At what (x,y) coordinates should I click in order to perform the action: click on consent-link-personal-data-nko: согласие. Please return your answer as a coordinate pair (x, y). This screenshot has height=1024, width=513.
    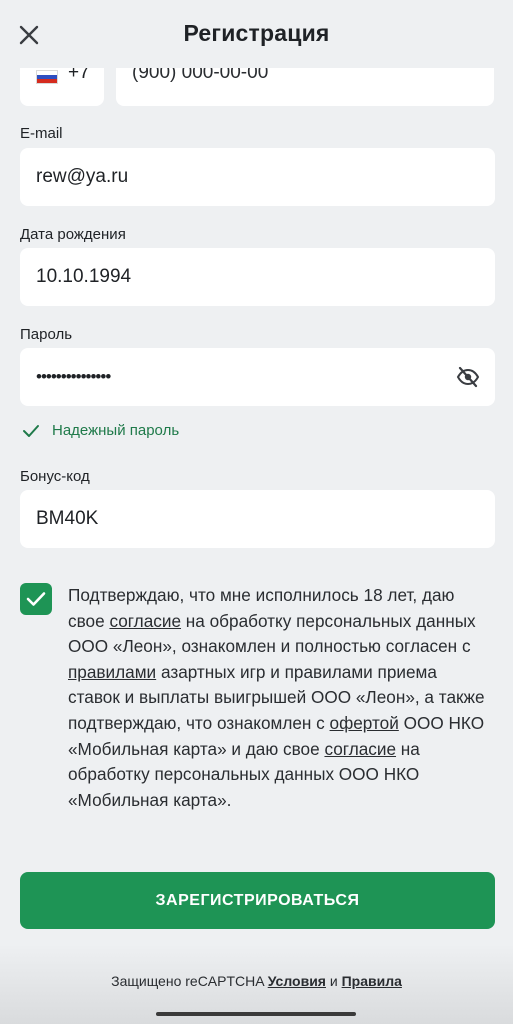
    Looking at the image, I should click on (360, 749).